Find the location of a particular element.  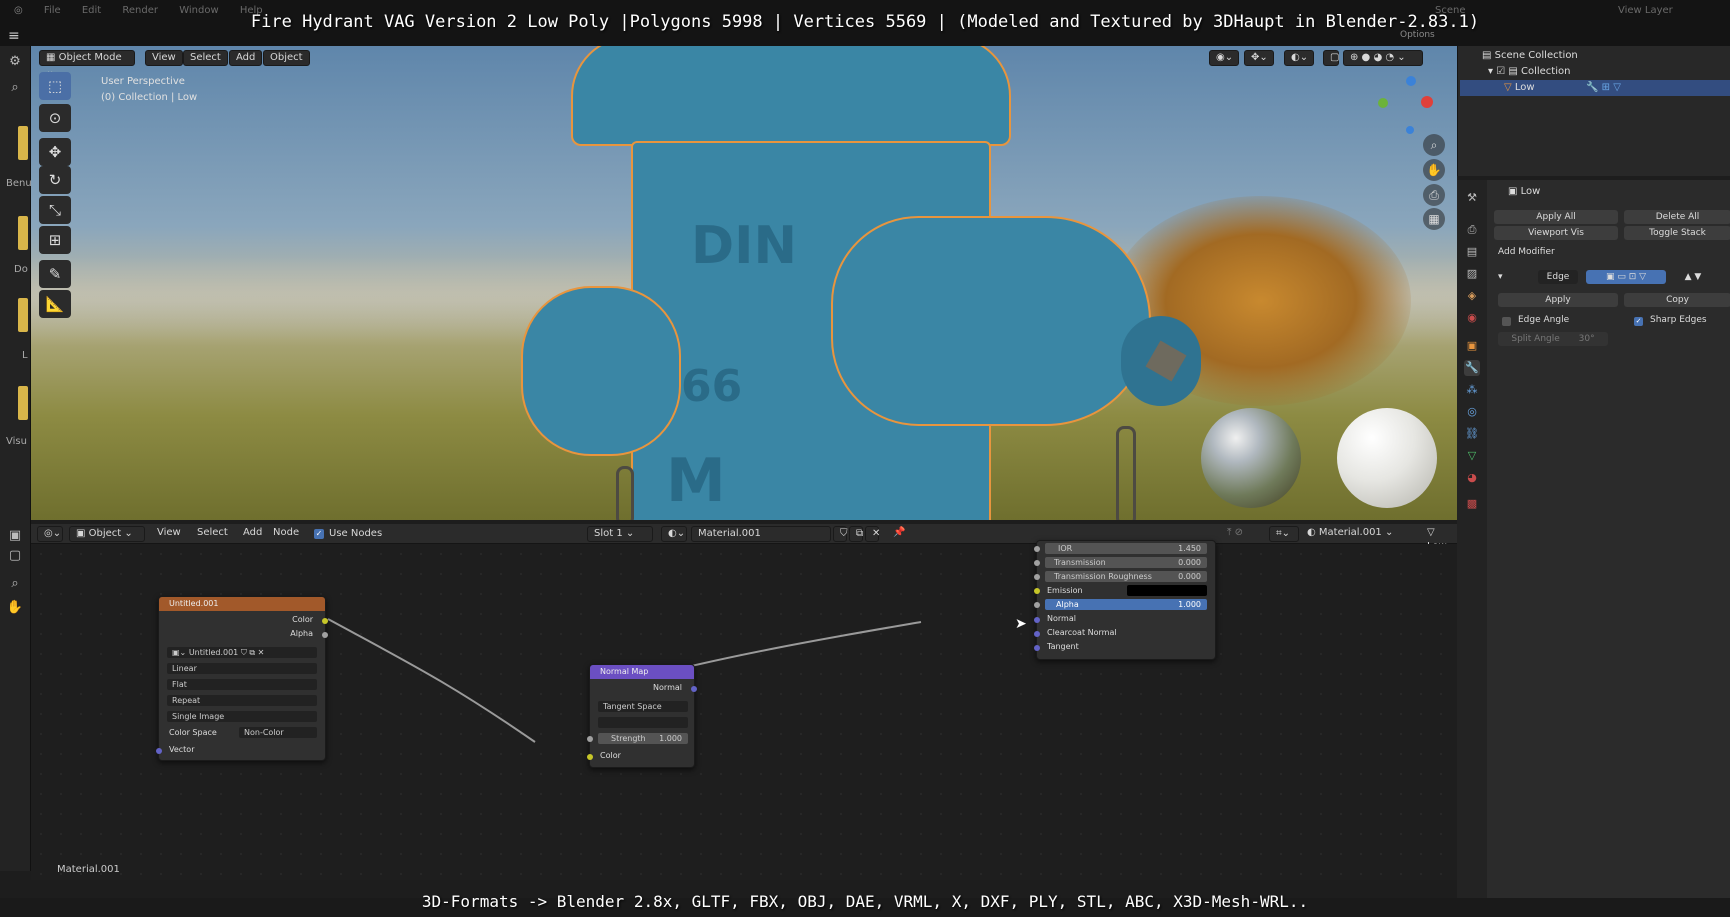

node-menu-view: View is located at coordinates (169, 534).